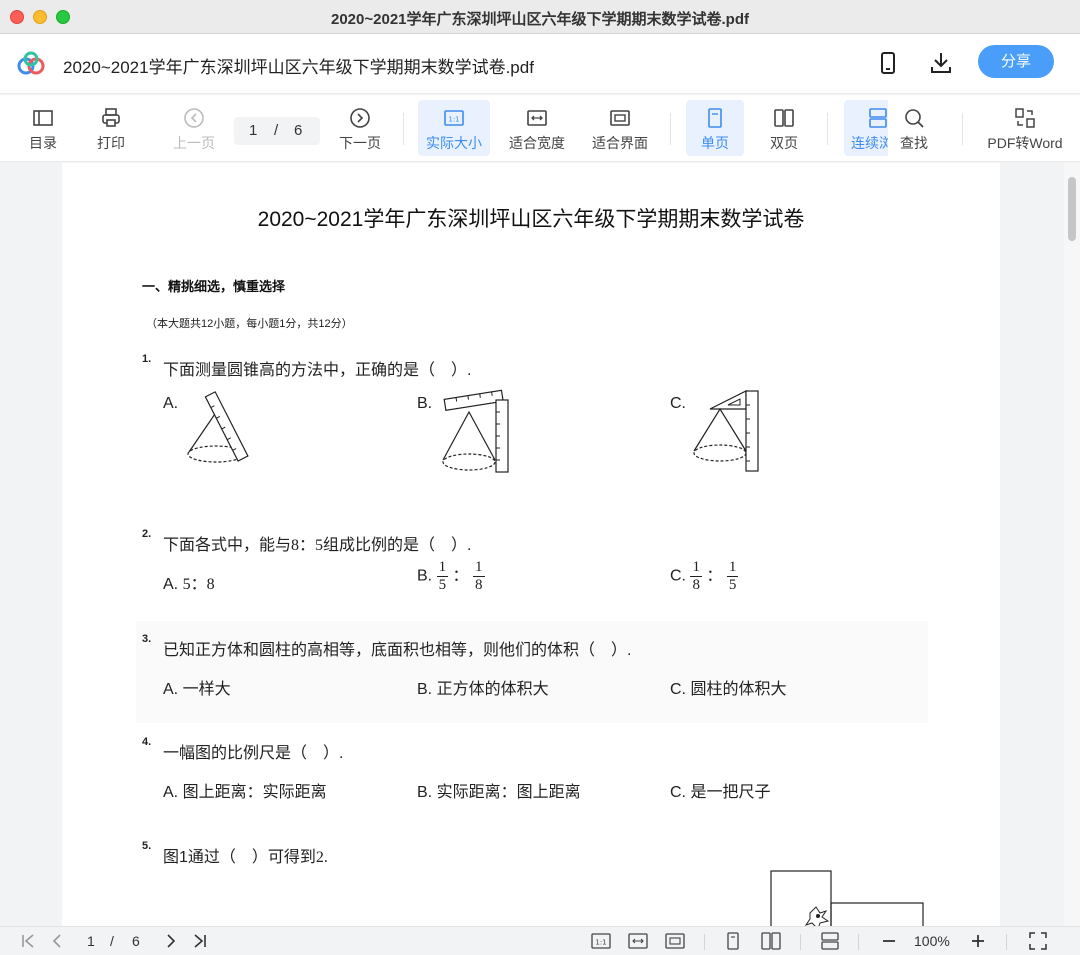  I want to click on first-page-icon, so click(28, 941).